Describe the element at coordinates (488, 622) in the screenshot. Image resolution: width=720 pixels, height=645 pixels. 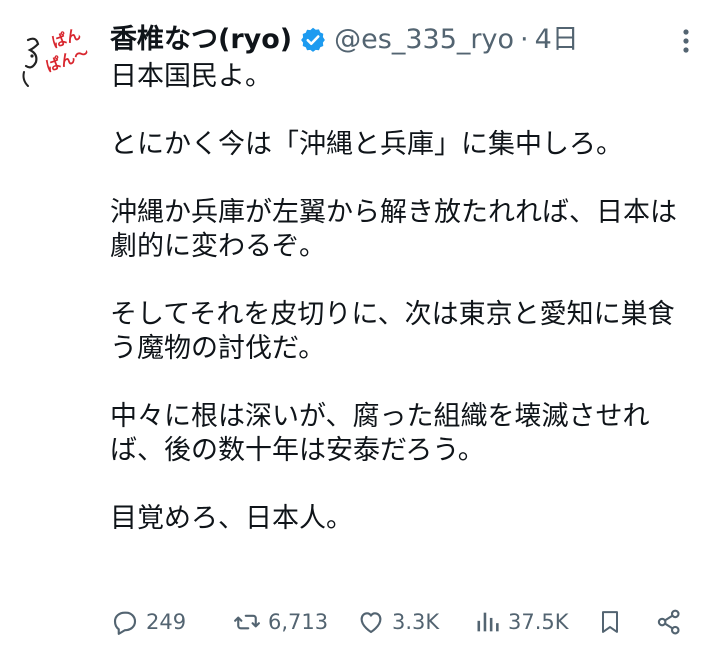
I see `views-icon` at that location.